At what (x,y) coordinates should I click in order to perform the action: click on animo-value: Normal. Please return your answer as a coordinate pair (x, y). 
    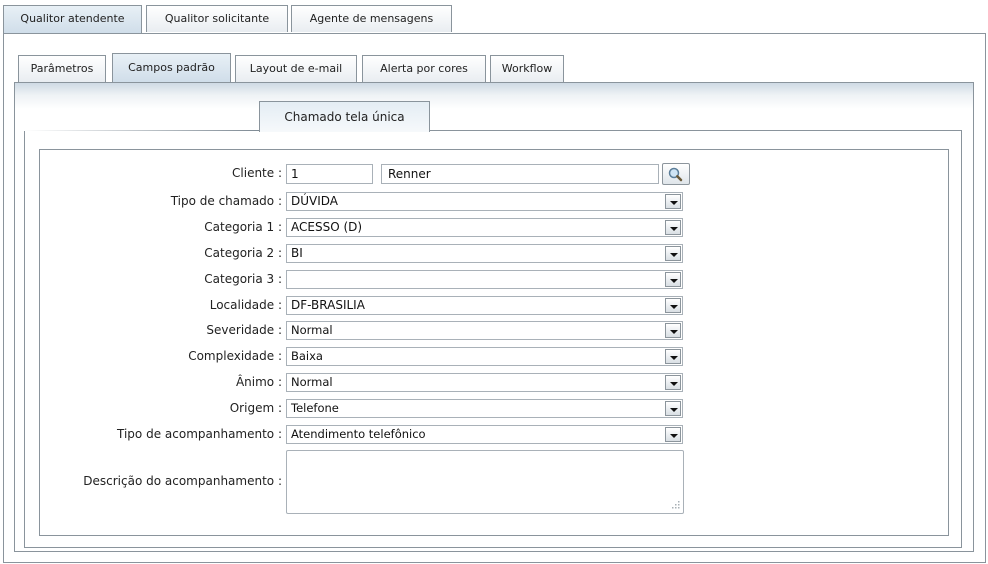
    Looking at the image, I should click on (312, 382).